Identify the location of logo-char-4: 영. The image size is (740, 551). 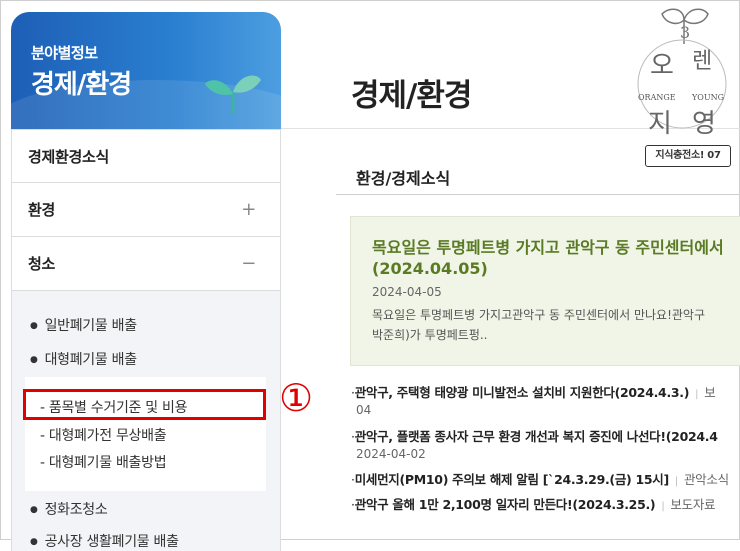
(704, 124).